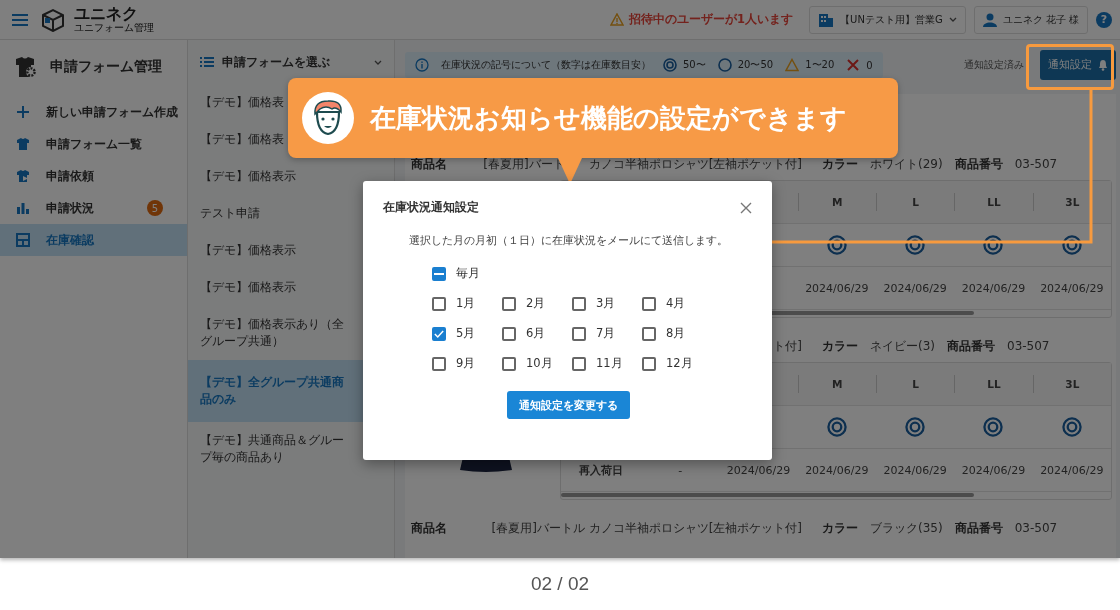  What do you see at coordinates (677, 333) in the screenshot?
I see `month-checkbox: 8月` at bounding box center [677, 333].